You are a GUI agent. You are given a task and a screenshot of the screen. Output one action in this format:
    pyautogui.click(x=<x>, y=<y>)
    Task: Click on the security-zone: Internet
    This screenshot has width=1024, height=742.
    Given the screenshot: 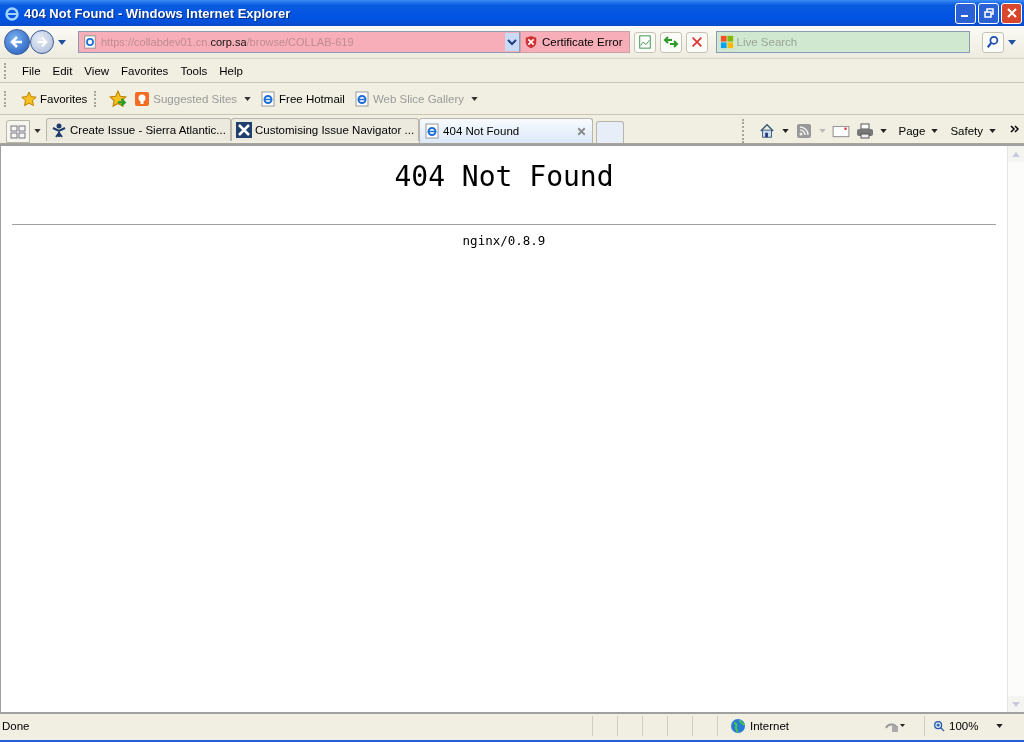 What is the action you would take?
    pyautogui.click(x=769, y=726)
    